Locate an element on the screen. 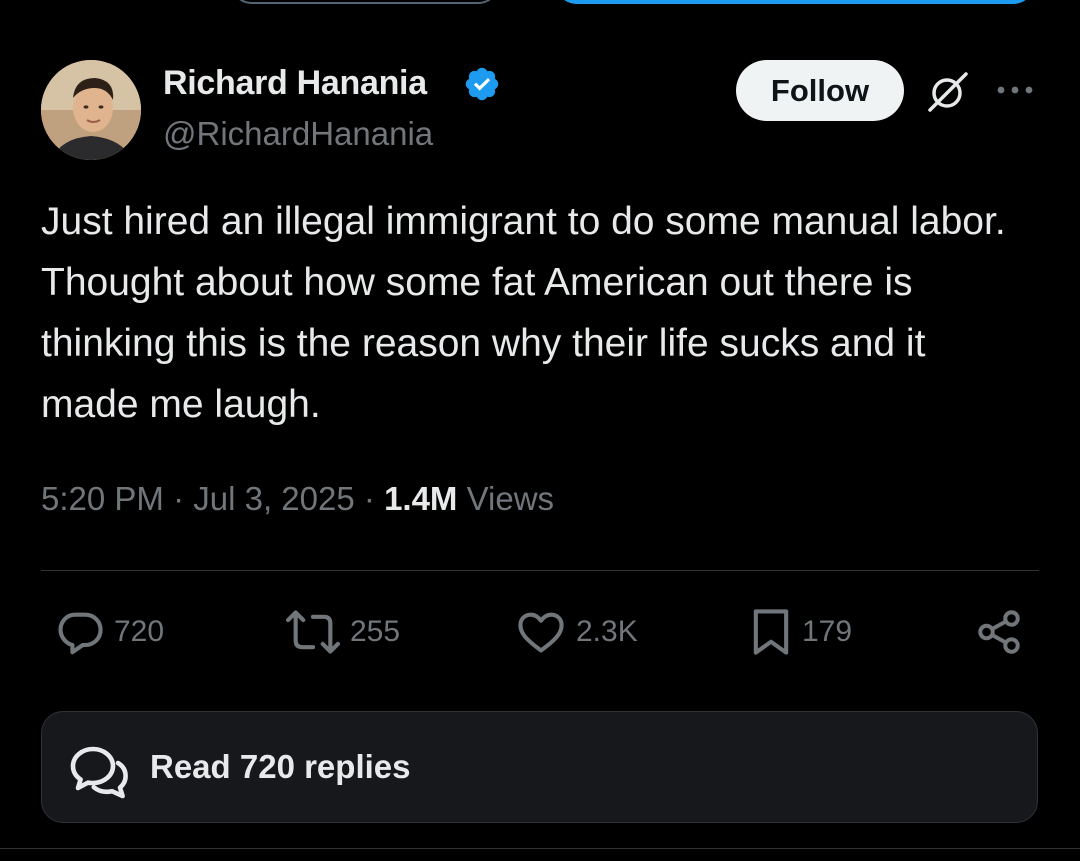 Image resolution: width=1080 pixels, height=861 pixels. repost-button: 255 is located at coordinates (342, 632).